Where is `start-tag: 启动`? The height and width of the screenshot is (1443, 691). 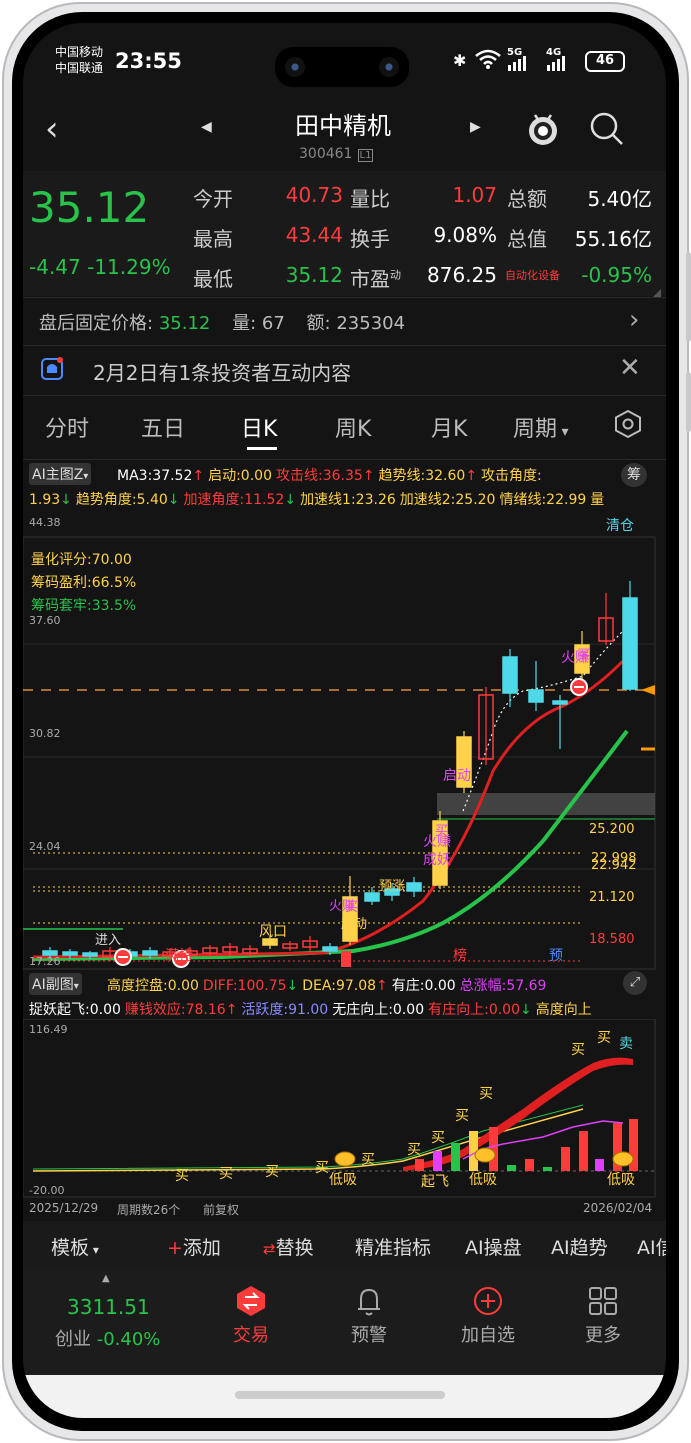
start-tag: 启动 is located at coordinates (457, 776).